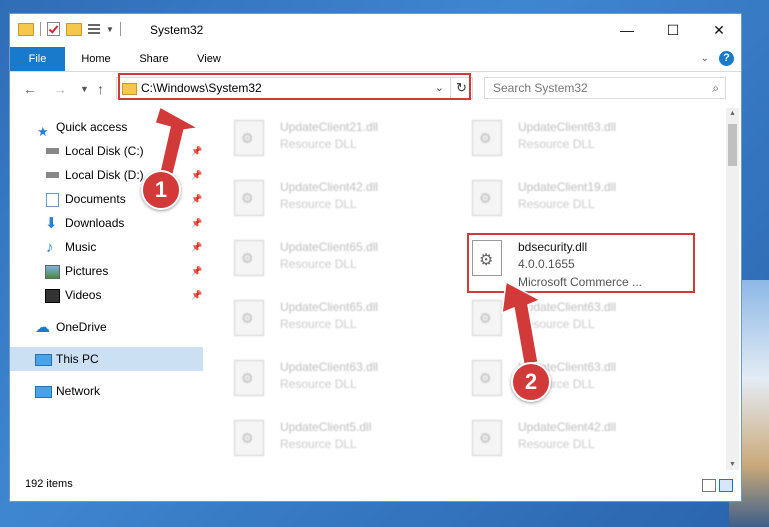 This screenshot has height=527, width=769. I want to click on file-name: UpdateClient21.dll, so click(329, 127).